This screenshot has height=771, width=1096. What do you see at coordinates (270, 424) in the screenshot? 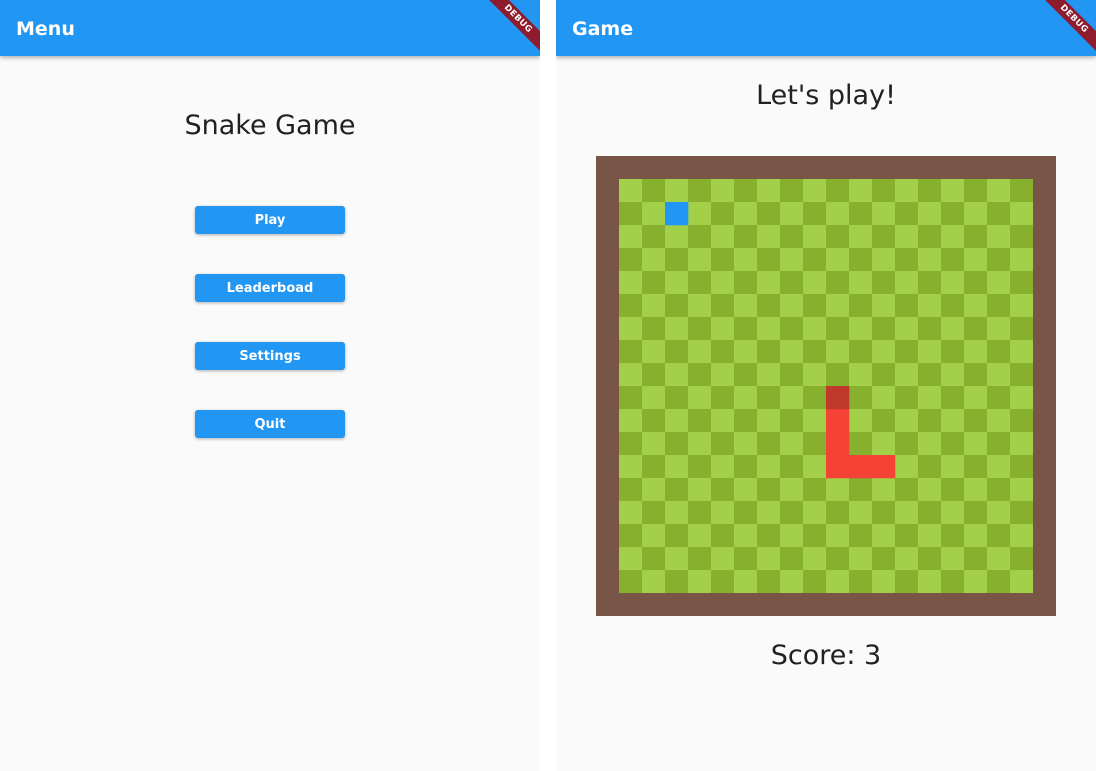
I see `quit-button: Quit` at bounding box center [270, 424].